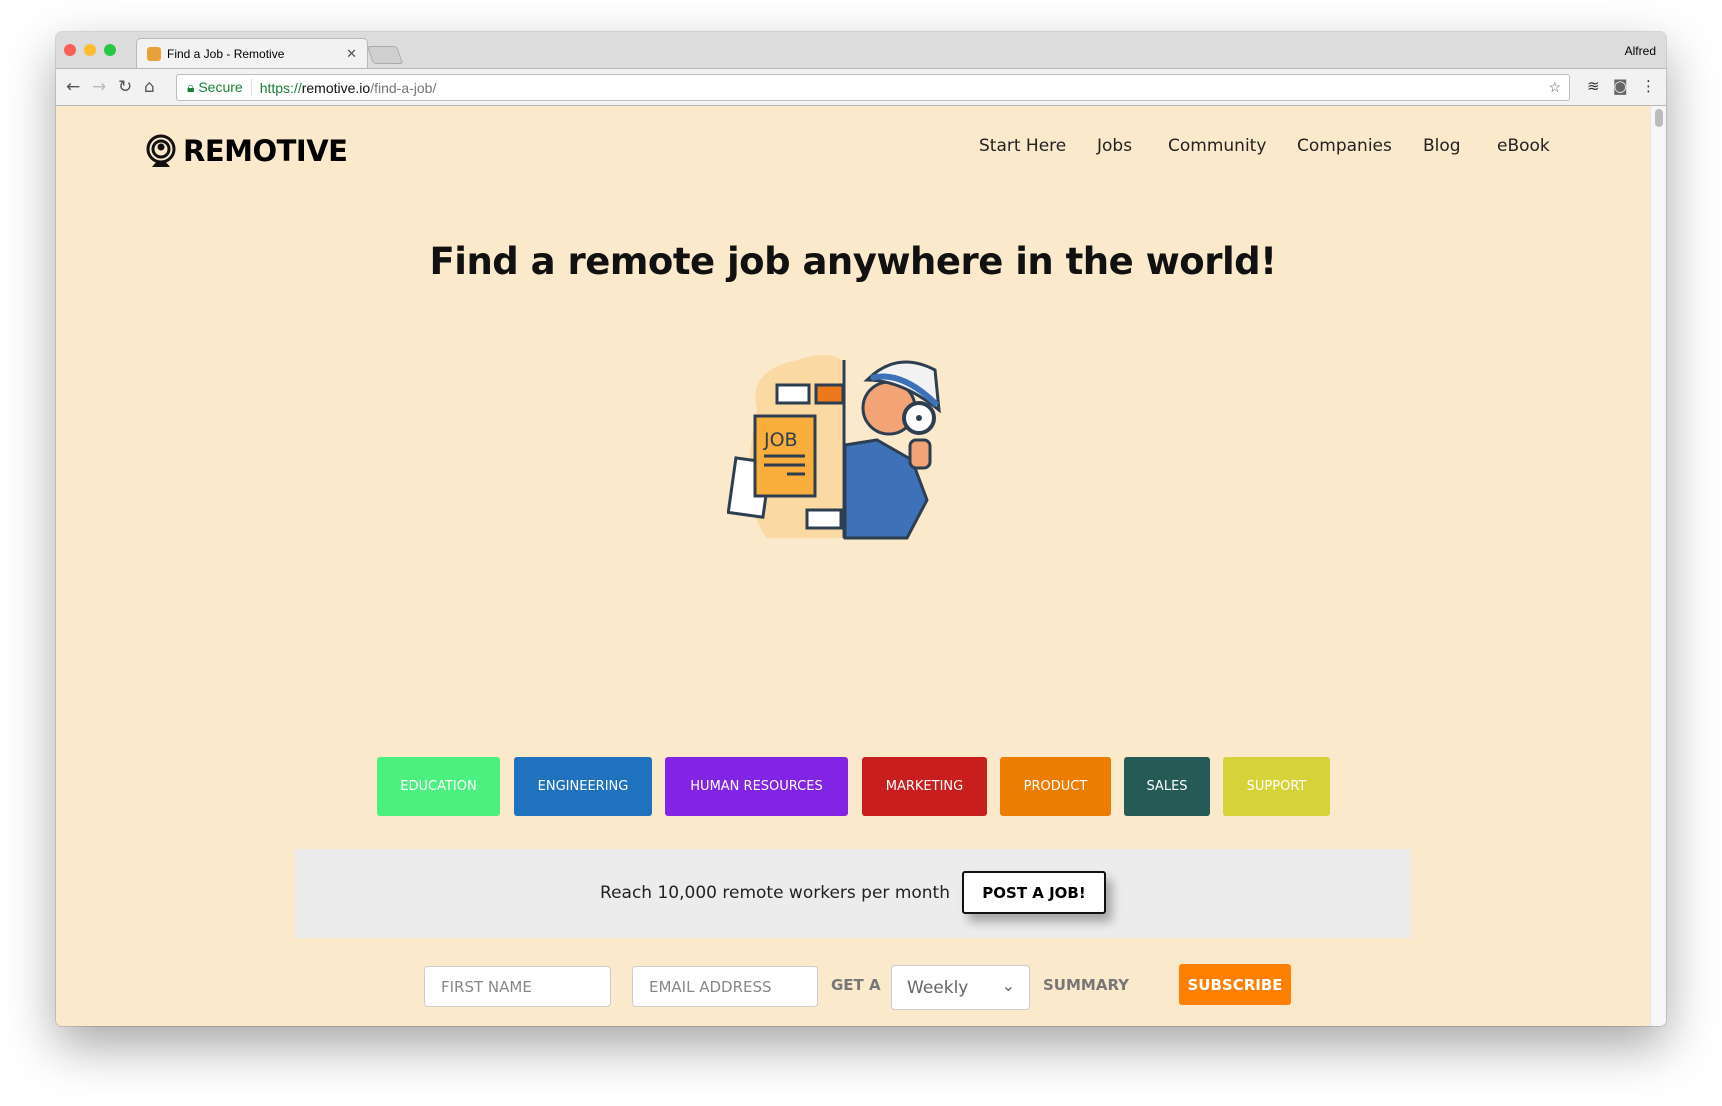 The width and height of the screenshot is (1722, 1106). What do you see at coordinates (583, 786) in the screenshot?
I see `category-engineering: ENGINEERING` at bounding box center [583, 786].